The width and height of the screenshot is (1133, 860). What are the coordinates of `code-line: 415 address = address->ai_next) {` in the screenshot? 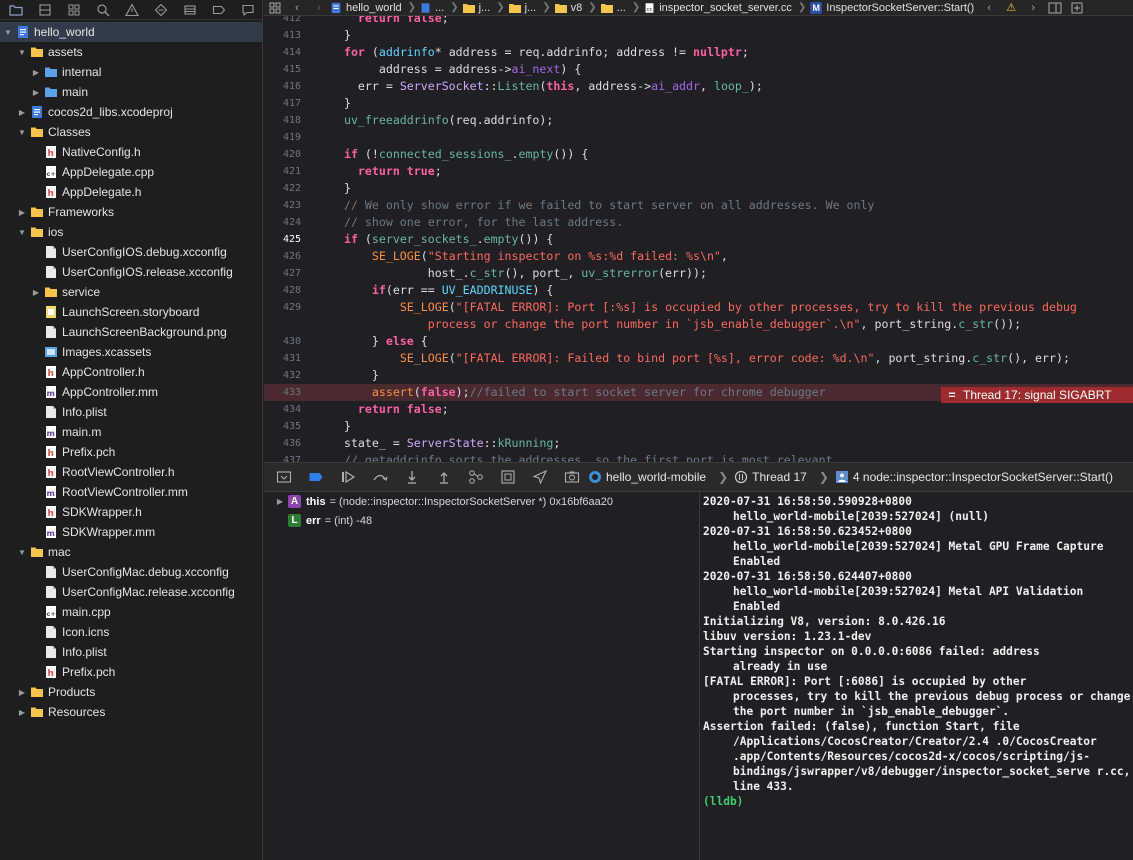 It's located at (698, 69).